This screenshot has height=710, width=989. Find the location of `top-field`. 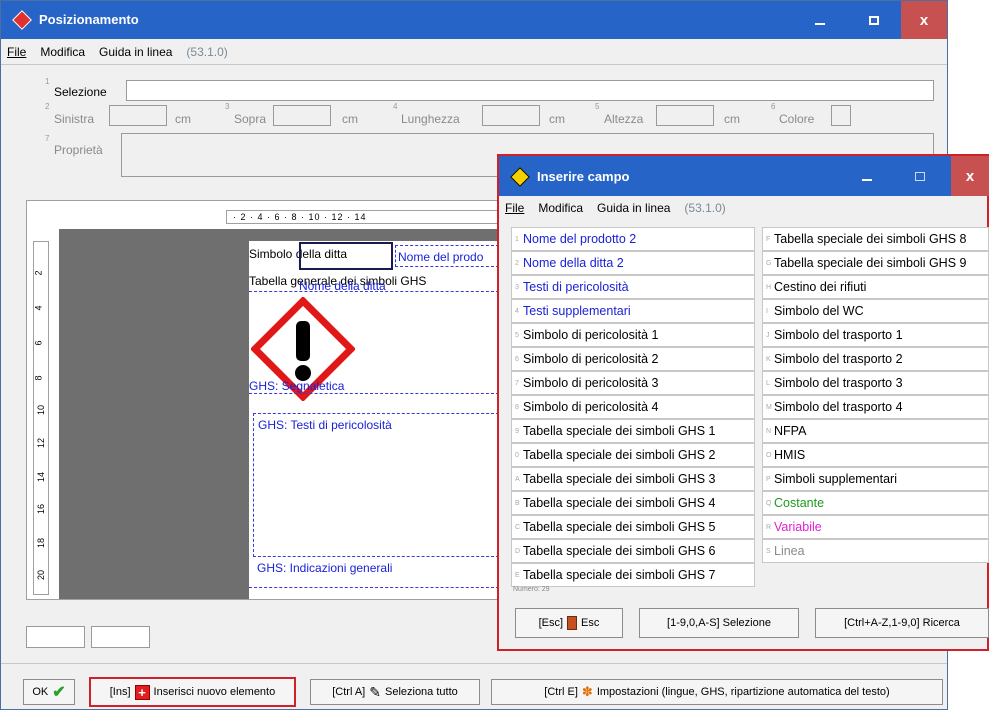

top-field is located at coordinates (302, 115).